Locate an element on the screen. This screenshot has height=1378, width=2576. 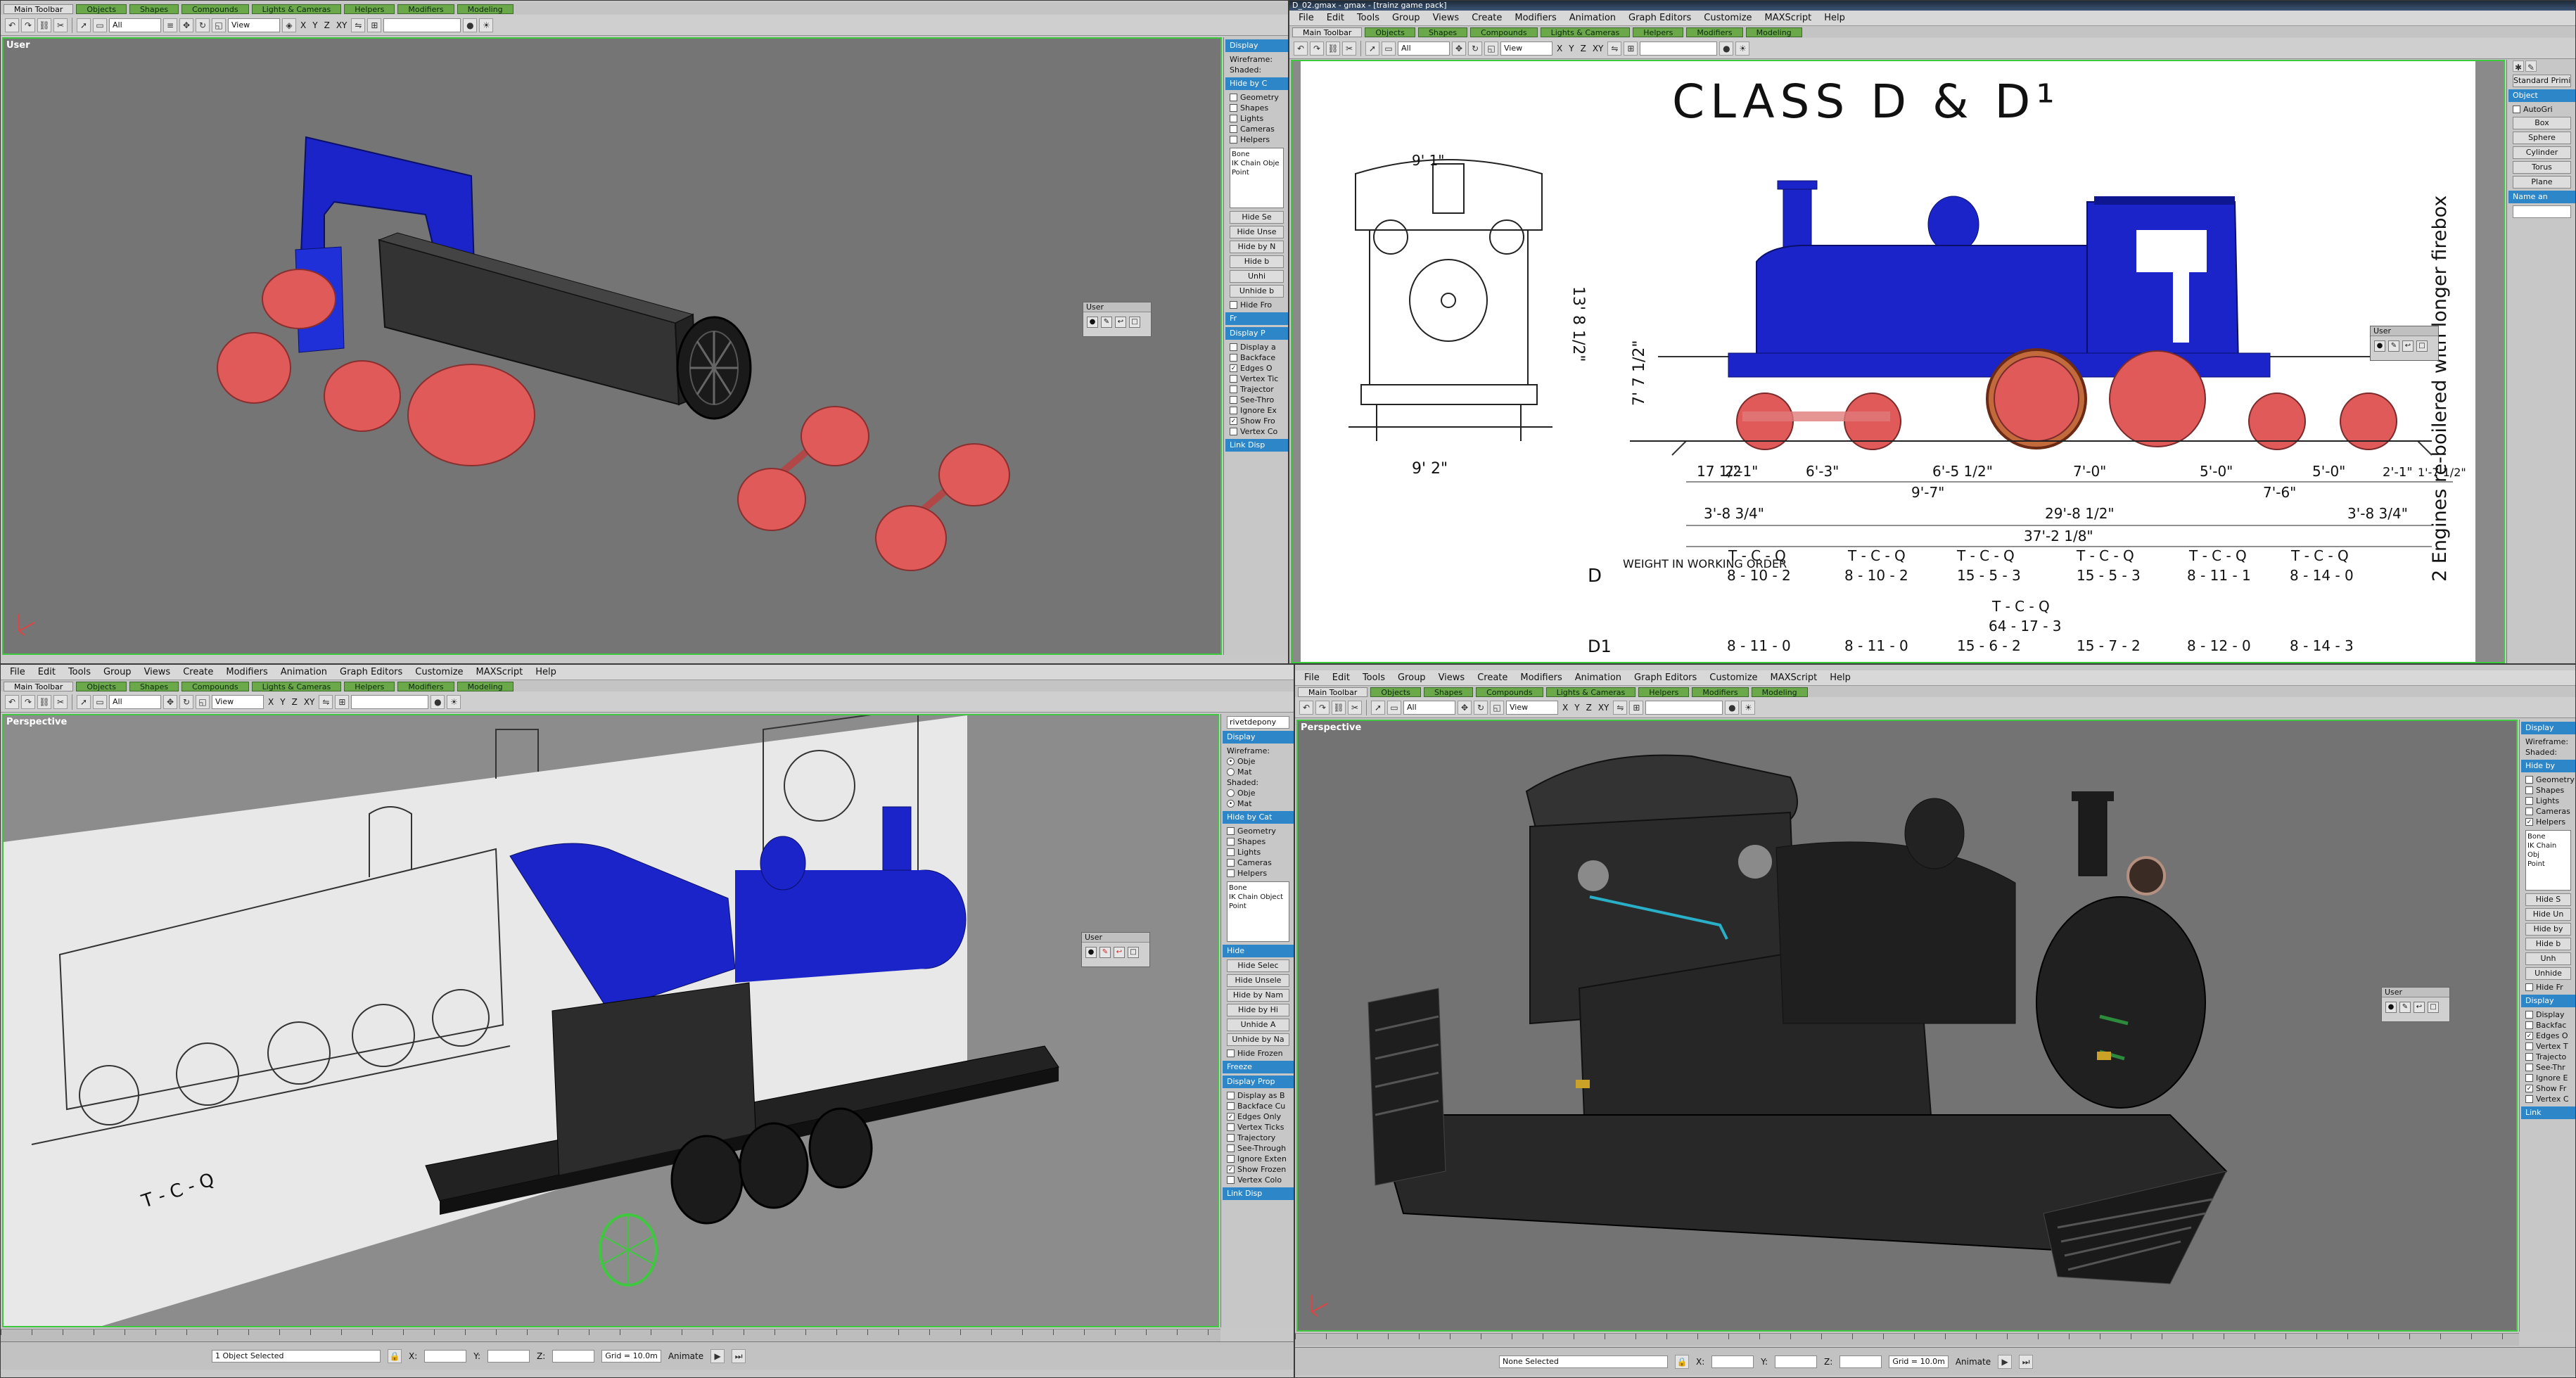
menu-graph-editors: Graph Editors is located at coordinates (1659, 18).